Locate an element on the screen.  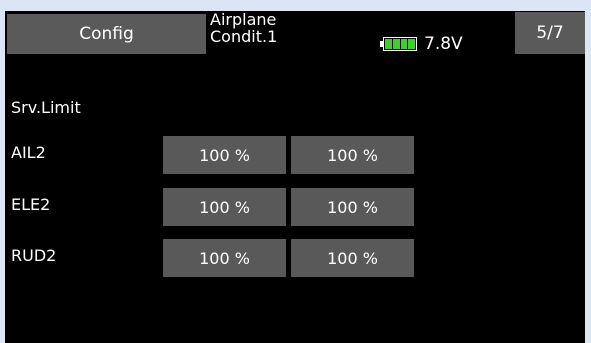
row-label-ail2: AIL2 is located at coordinates (28, 152).